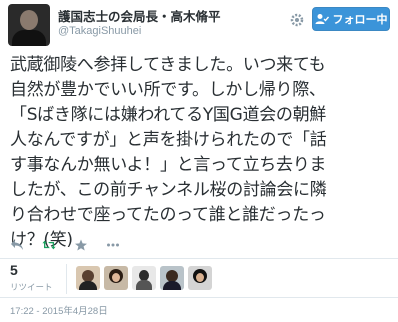 This screenshot has width=398, height=322. What do you see at coordinates (168, 165) in the screenshot?
I see `tweet-line: す事なんか無いよ！」と言って立ち去りま` at bounding box center [168, 165].